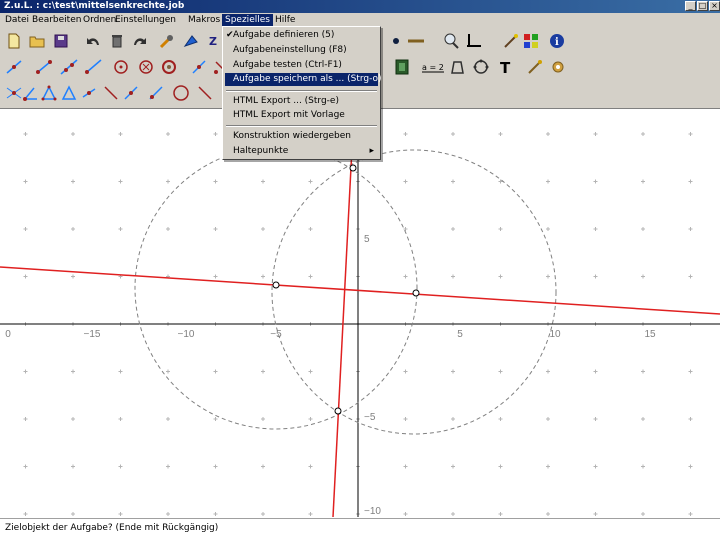  What do you see at coordinates (714, 6) in the screenshot?
I see `close-button: ×` at bounding box center [714, 6].